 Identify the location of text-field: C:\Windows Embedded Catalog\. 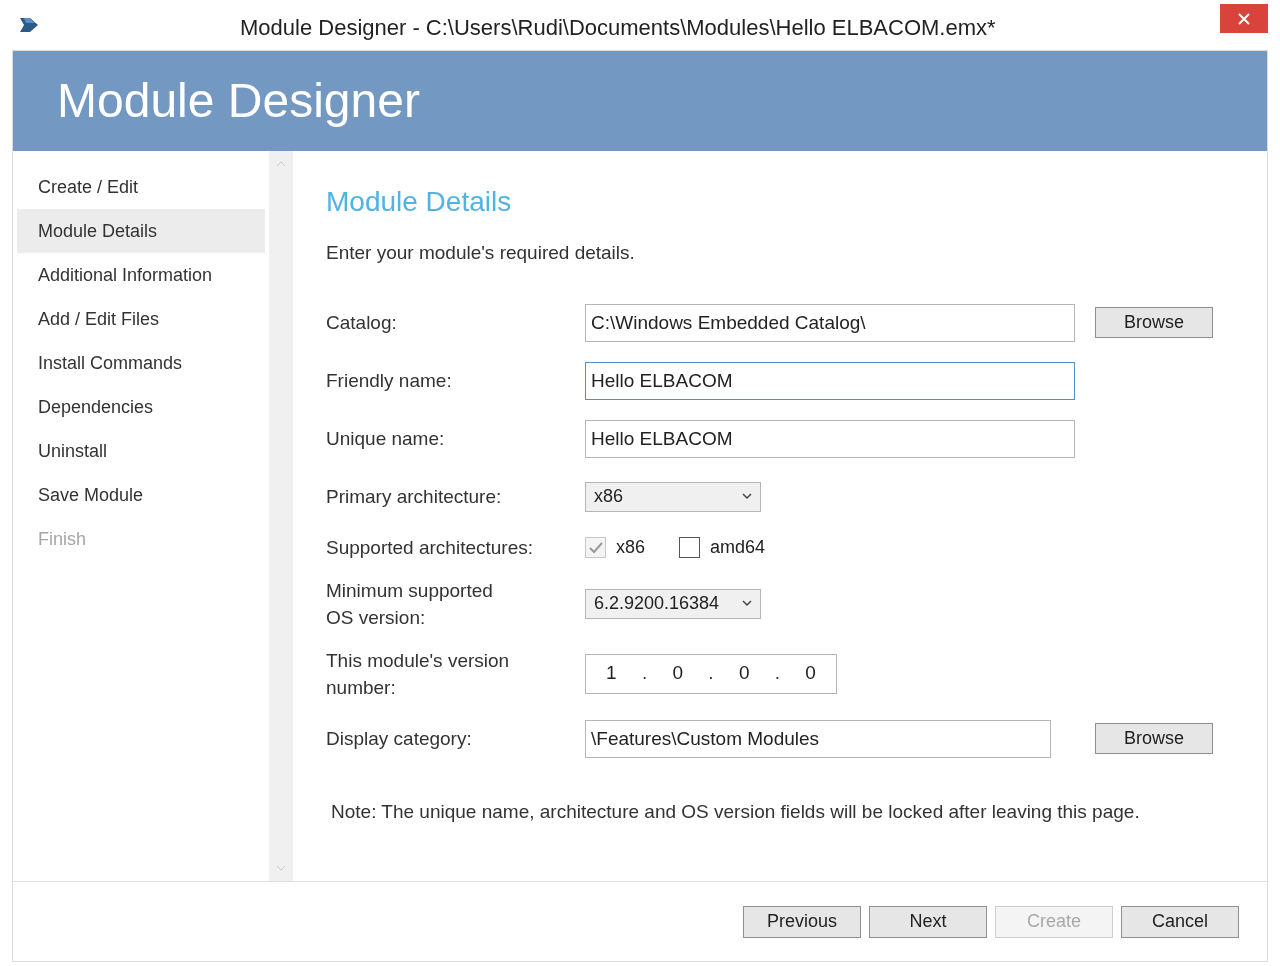
(830, 322).